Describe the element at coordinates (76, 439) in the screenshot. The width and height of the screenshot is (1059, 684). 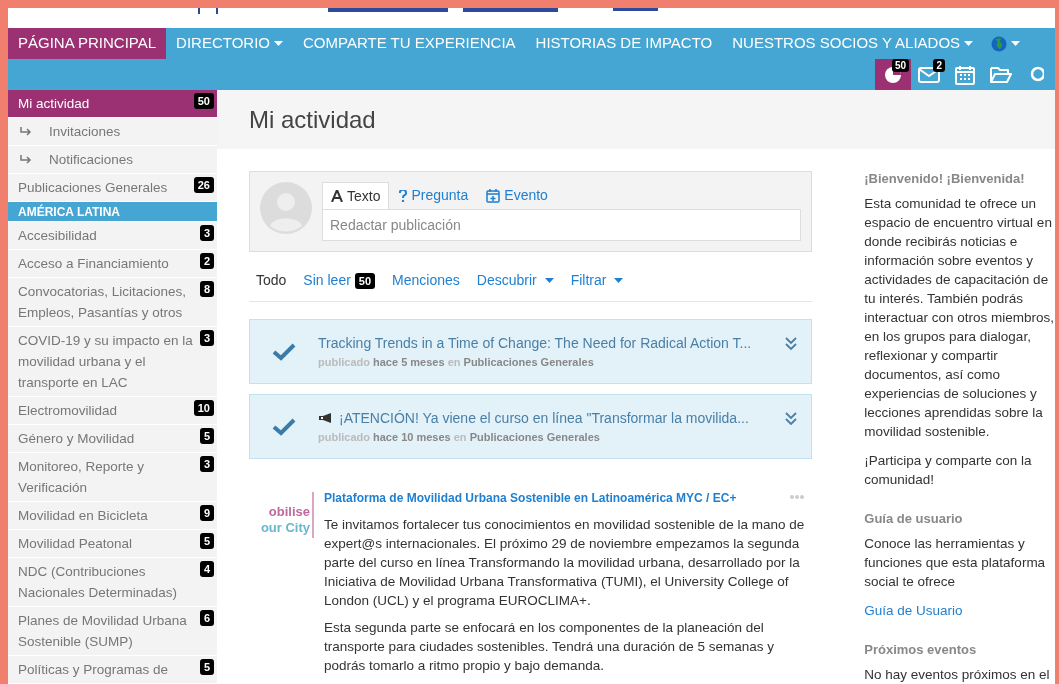
I see `sidebar-label: Género y Movilidad` at that location.